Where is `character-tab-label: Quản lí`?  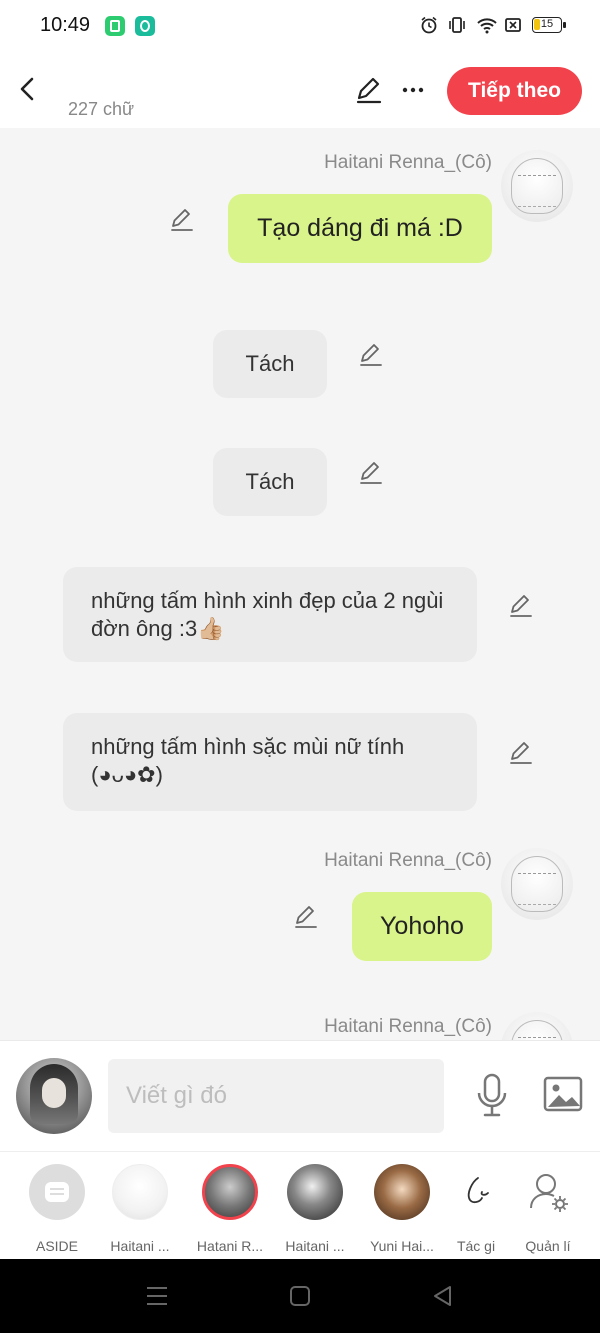
character-tab-label: Quản lí is located at coordinates (548, 1246).